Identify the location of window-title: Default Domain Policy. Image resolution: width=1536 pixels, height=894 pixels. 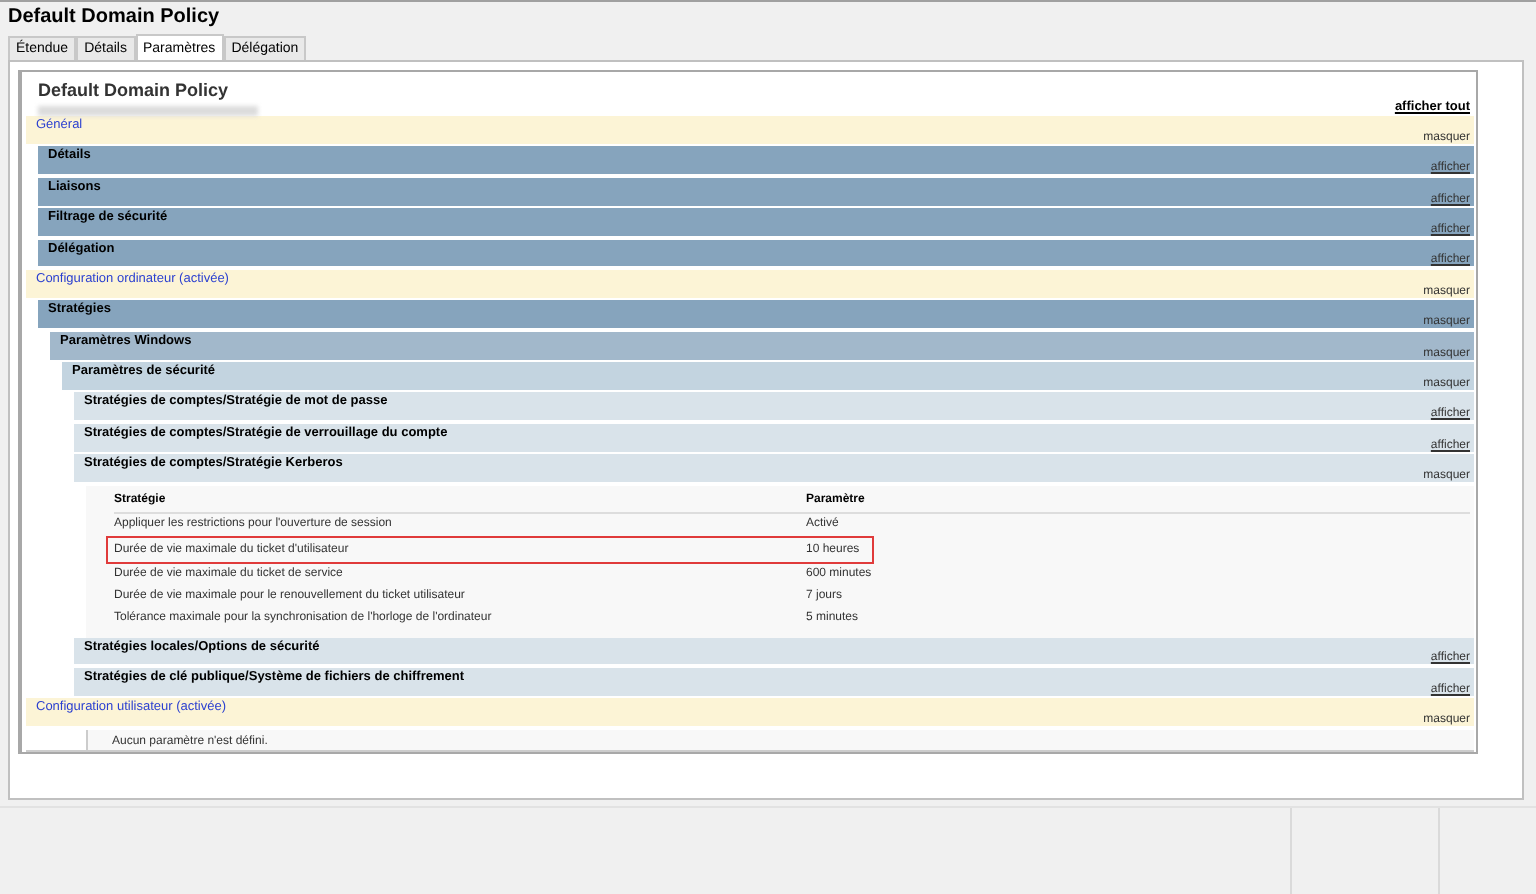
(114, 17).